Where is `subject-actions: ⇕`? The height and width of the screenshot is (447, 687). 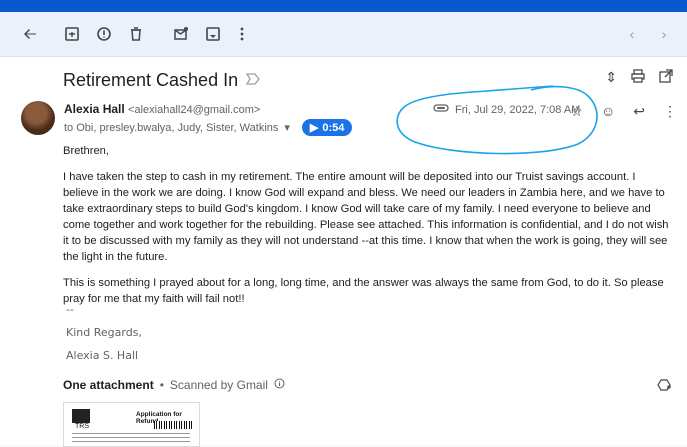 subject-actions: ⇕ is located at coordinates (639, 77).